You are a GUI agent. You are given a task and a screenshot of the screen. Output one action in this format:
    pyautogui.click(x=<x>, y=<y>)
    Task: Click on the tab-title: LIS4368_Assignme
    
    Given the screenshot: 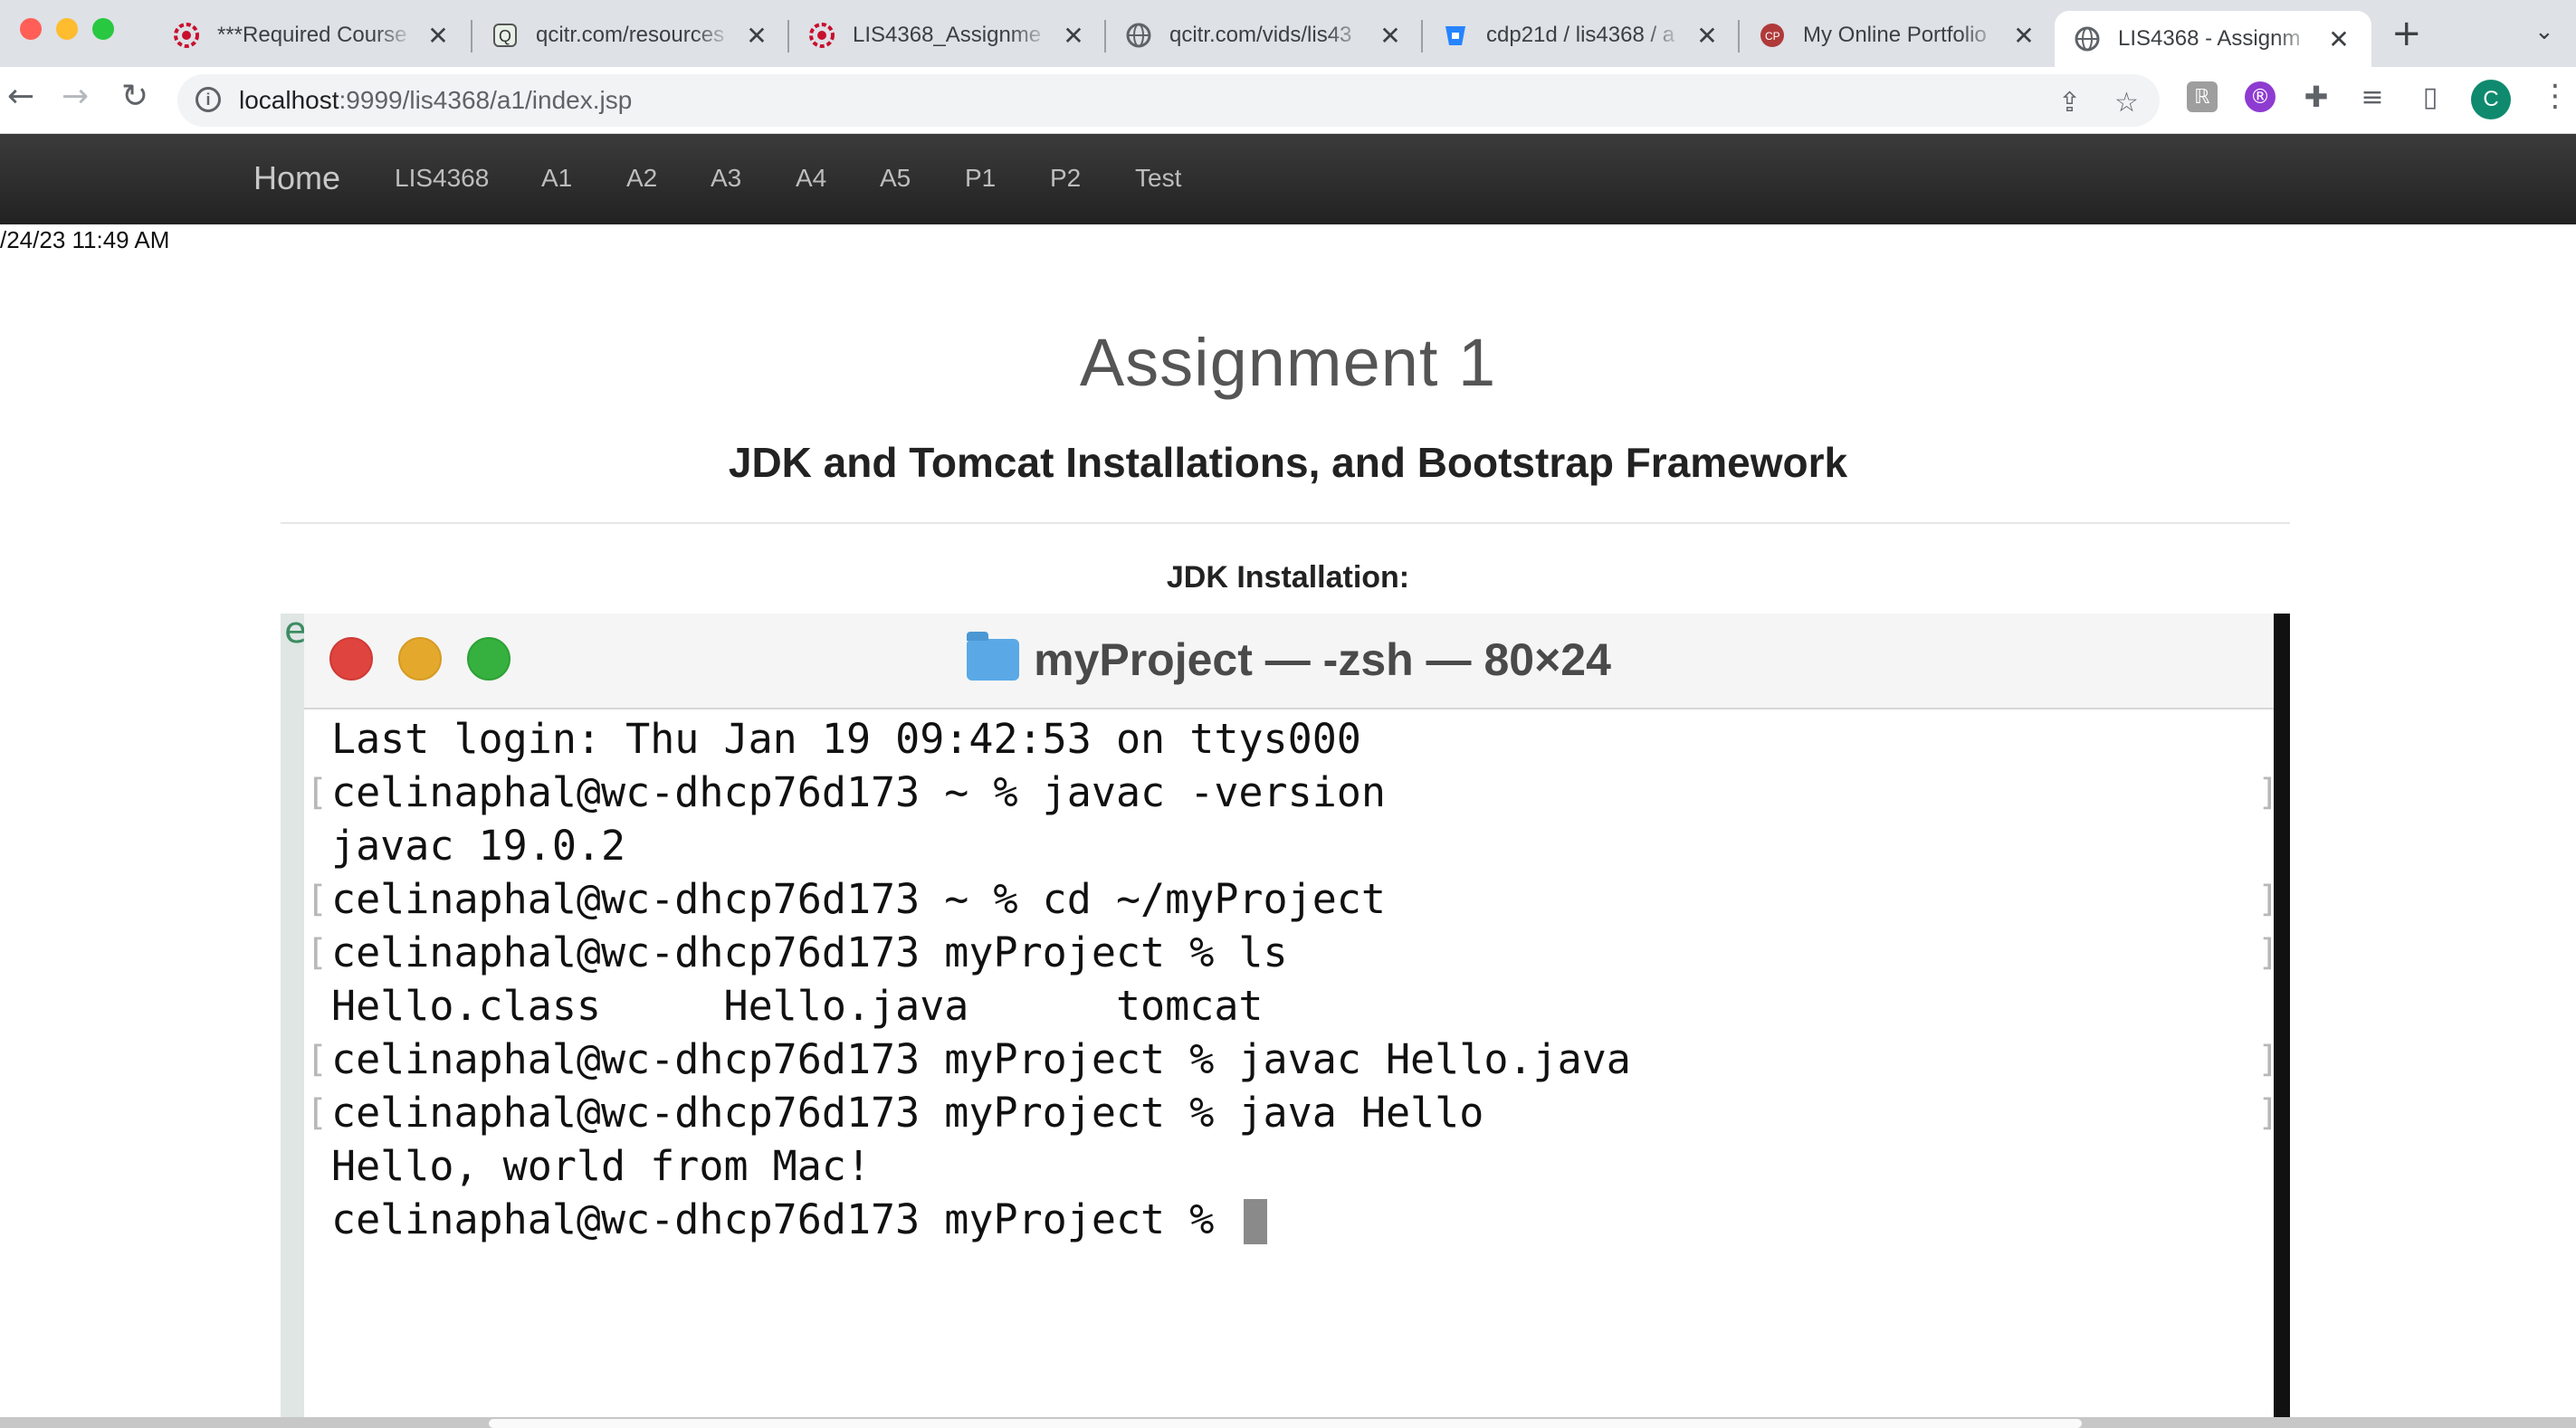 What is the action you would take?
    pyautogui.click(x=948, y=35)
    